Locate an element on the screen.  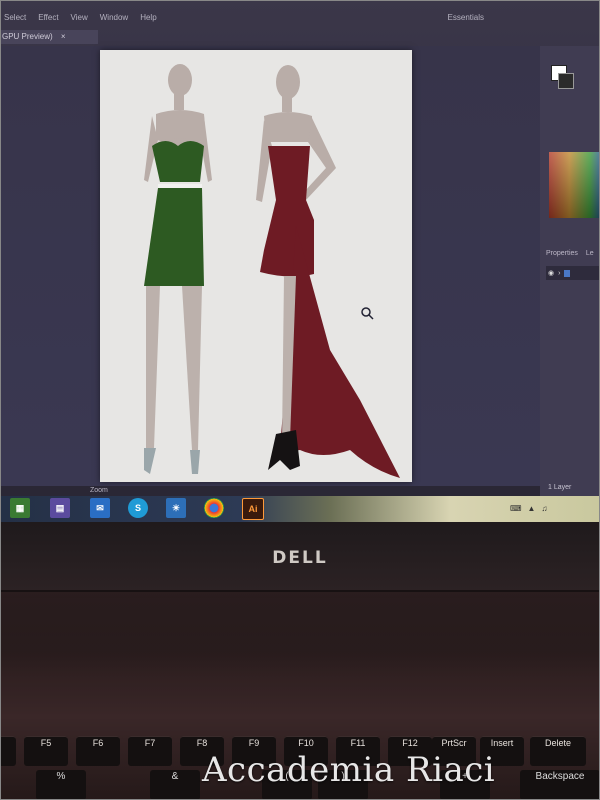
status-bar: Zoom is located at coordinates (270, 491).